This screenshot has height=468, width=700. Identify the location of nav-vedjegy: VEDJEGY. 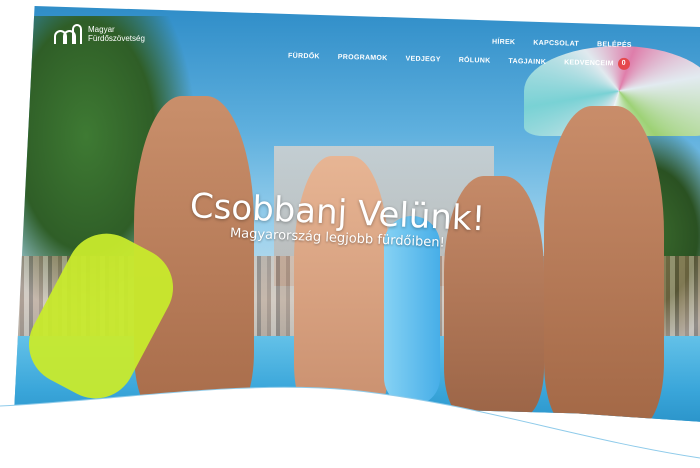
(423, 59).